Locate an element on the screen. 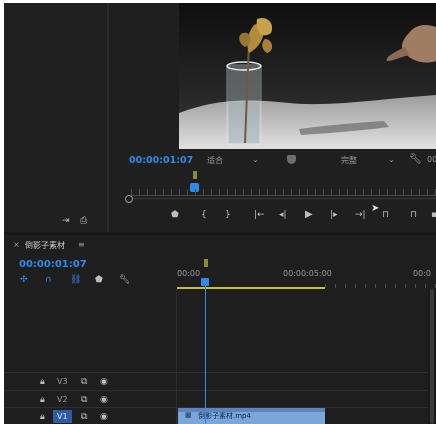  program-mini-ruler is located at coordinates (283, 192).